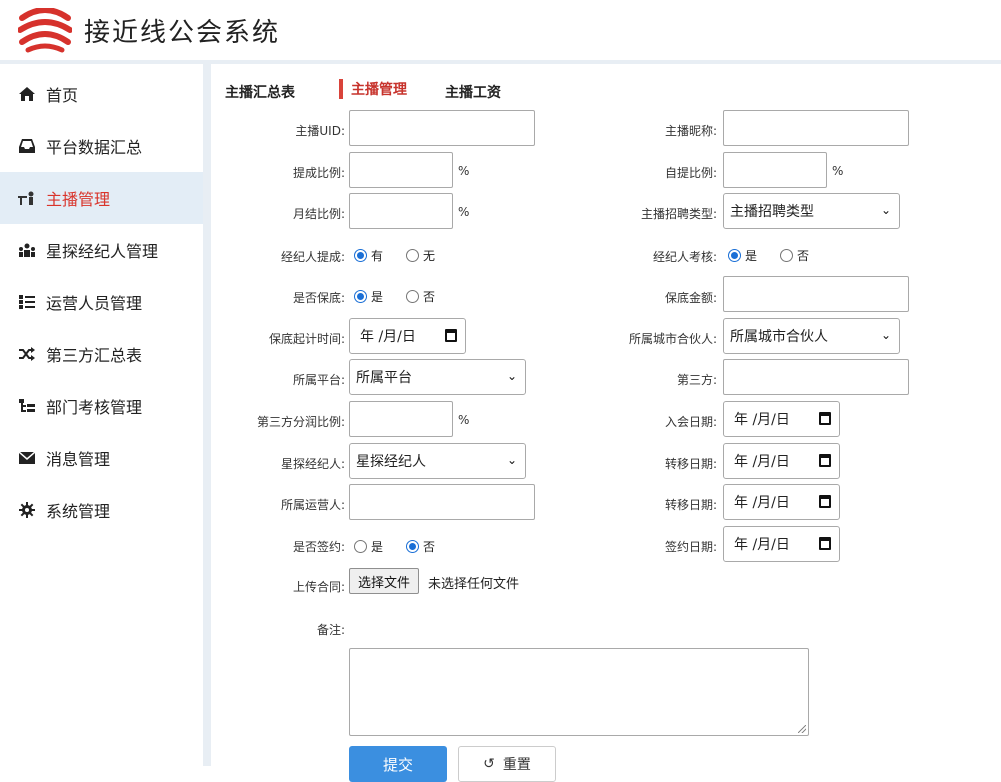 The width and height of the screenshot is (1001, 782). What do you see at coordinates (384, 581) in the screenshot?
I see `choose-file-button: 选择文件` at bounding box center [384, 581].